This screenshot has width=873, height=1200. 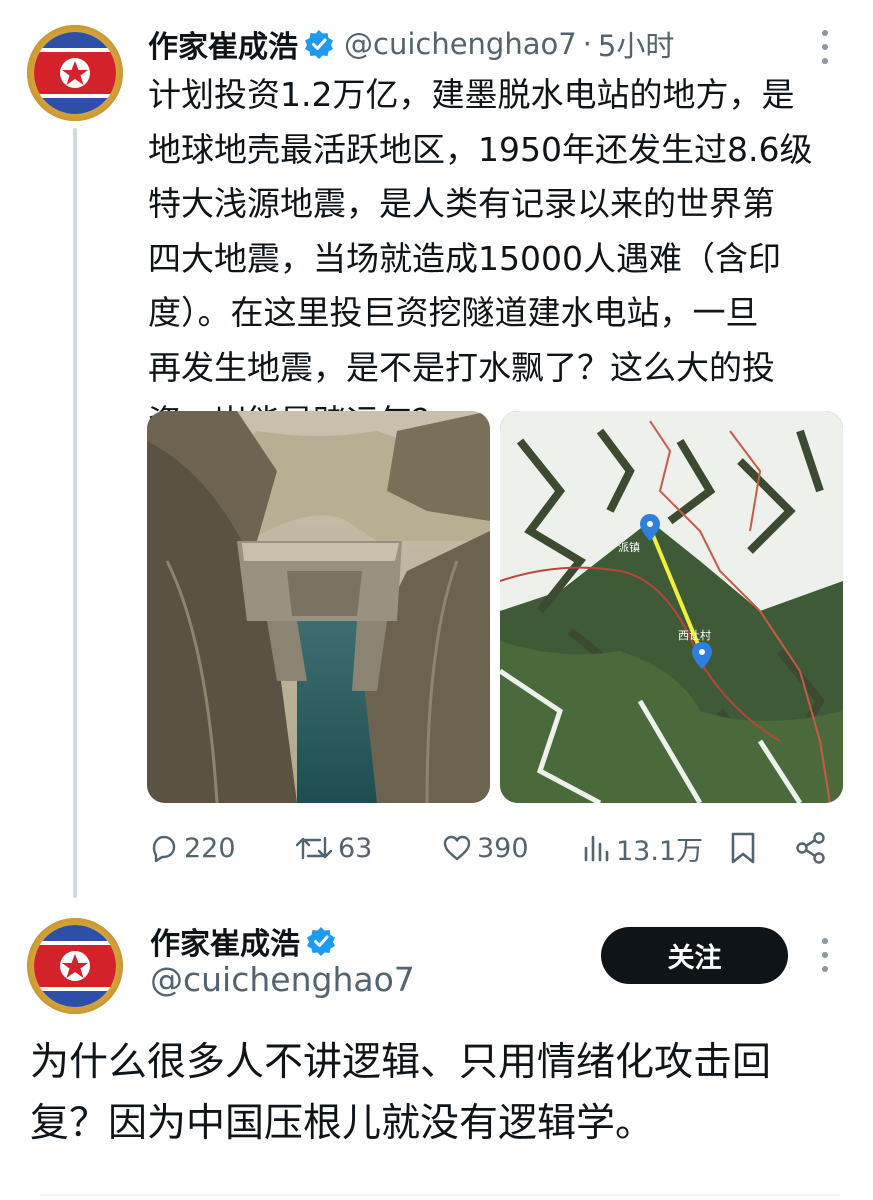 I want to click on reply-button: 220, so click(x=192, y=848).